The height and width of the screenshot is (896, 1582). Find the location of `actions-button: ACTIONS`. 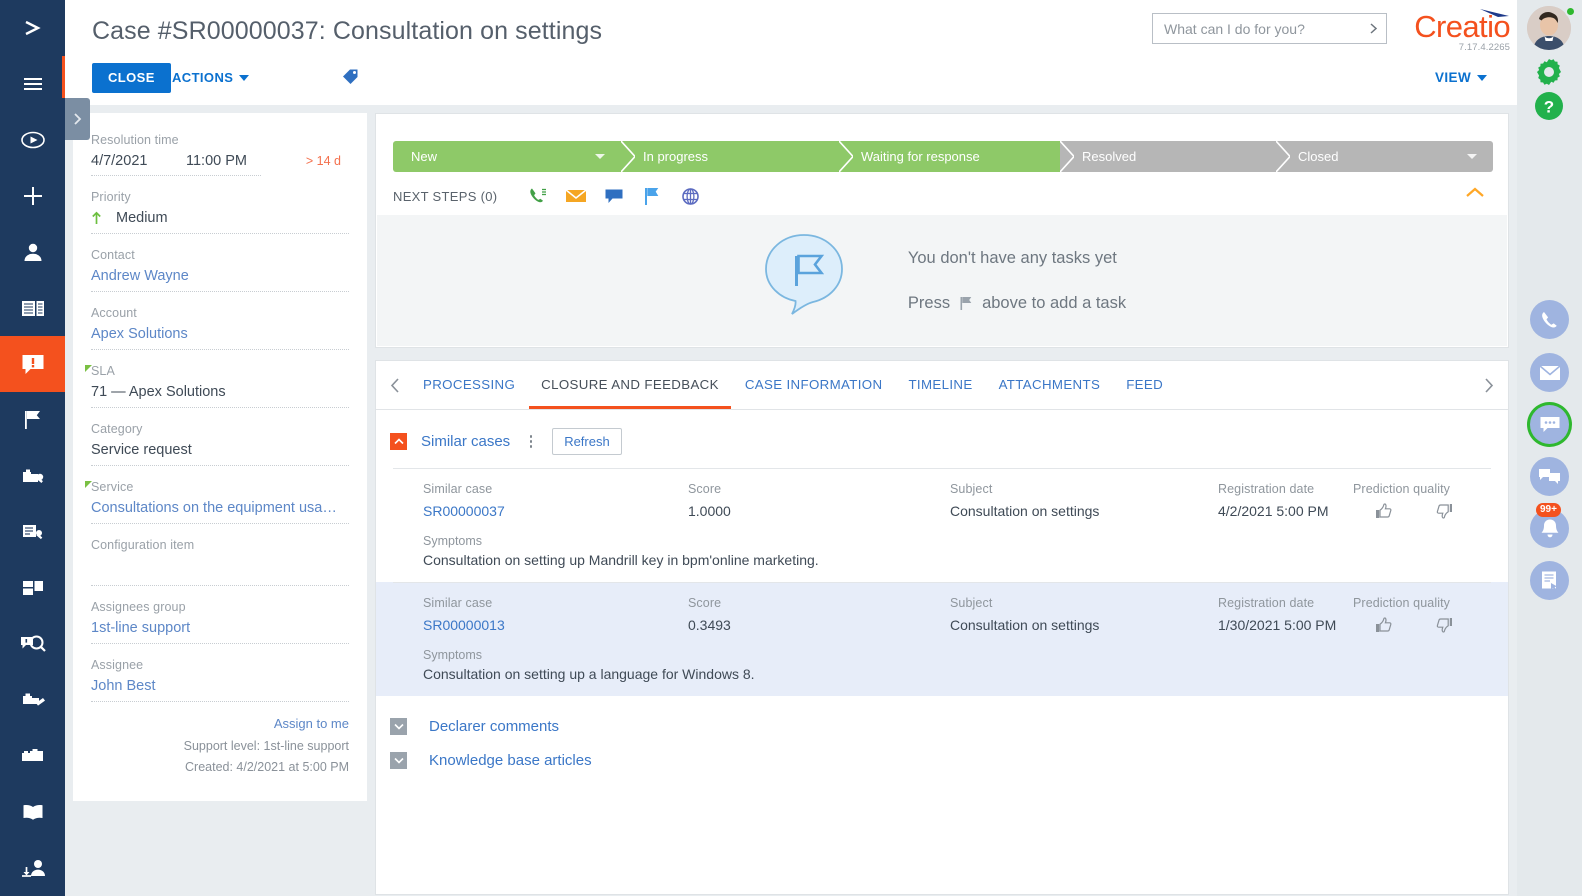

actions-button: ACTIONS is located at coordinates (211, 78).